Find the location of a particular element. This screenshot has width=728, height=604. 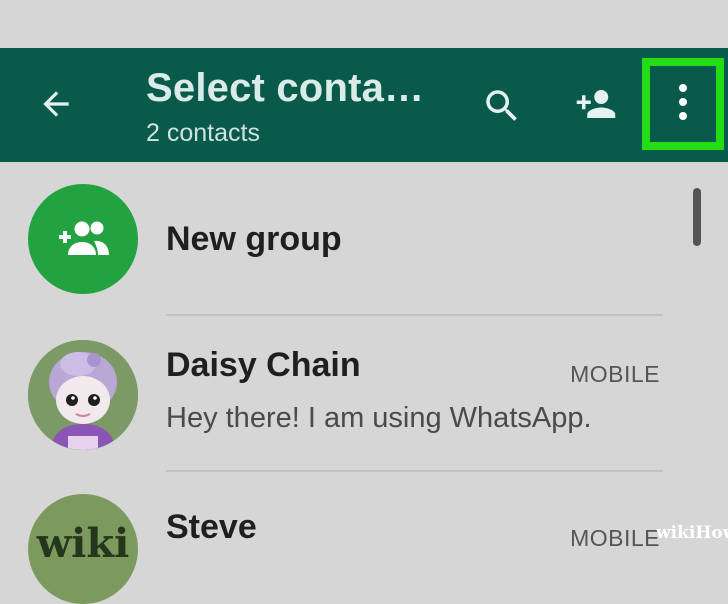

add-group-icon is located at coordinates (83, 239).